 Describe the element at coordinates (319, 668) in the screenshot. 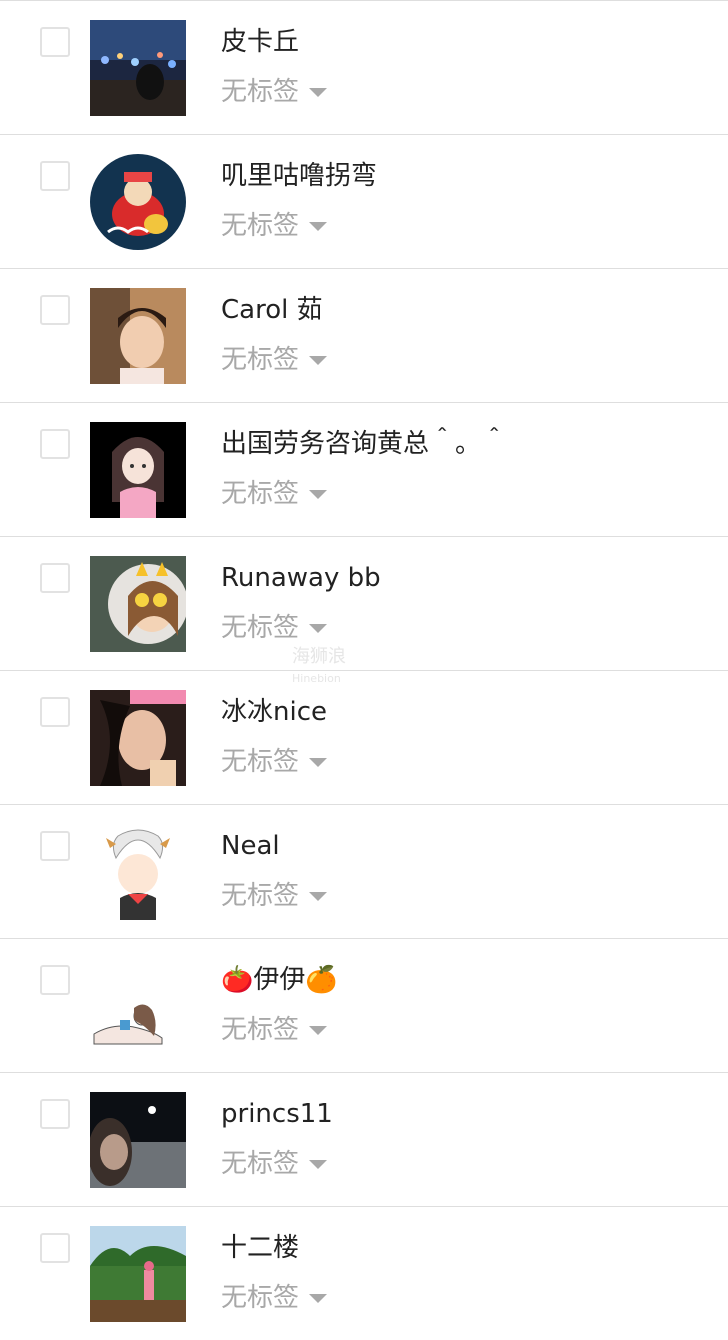

I see `watermark: 海狮浪 Hinebion` at that location.